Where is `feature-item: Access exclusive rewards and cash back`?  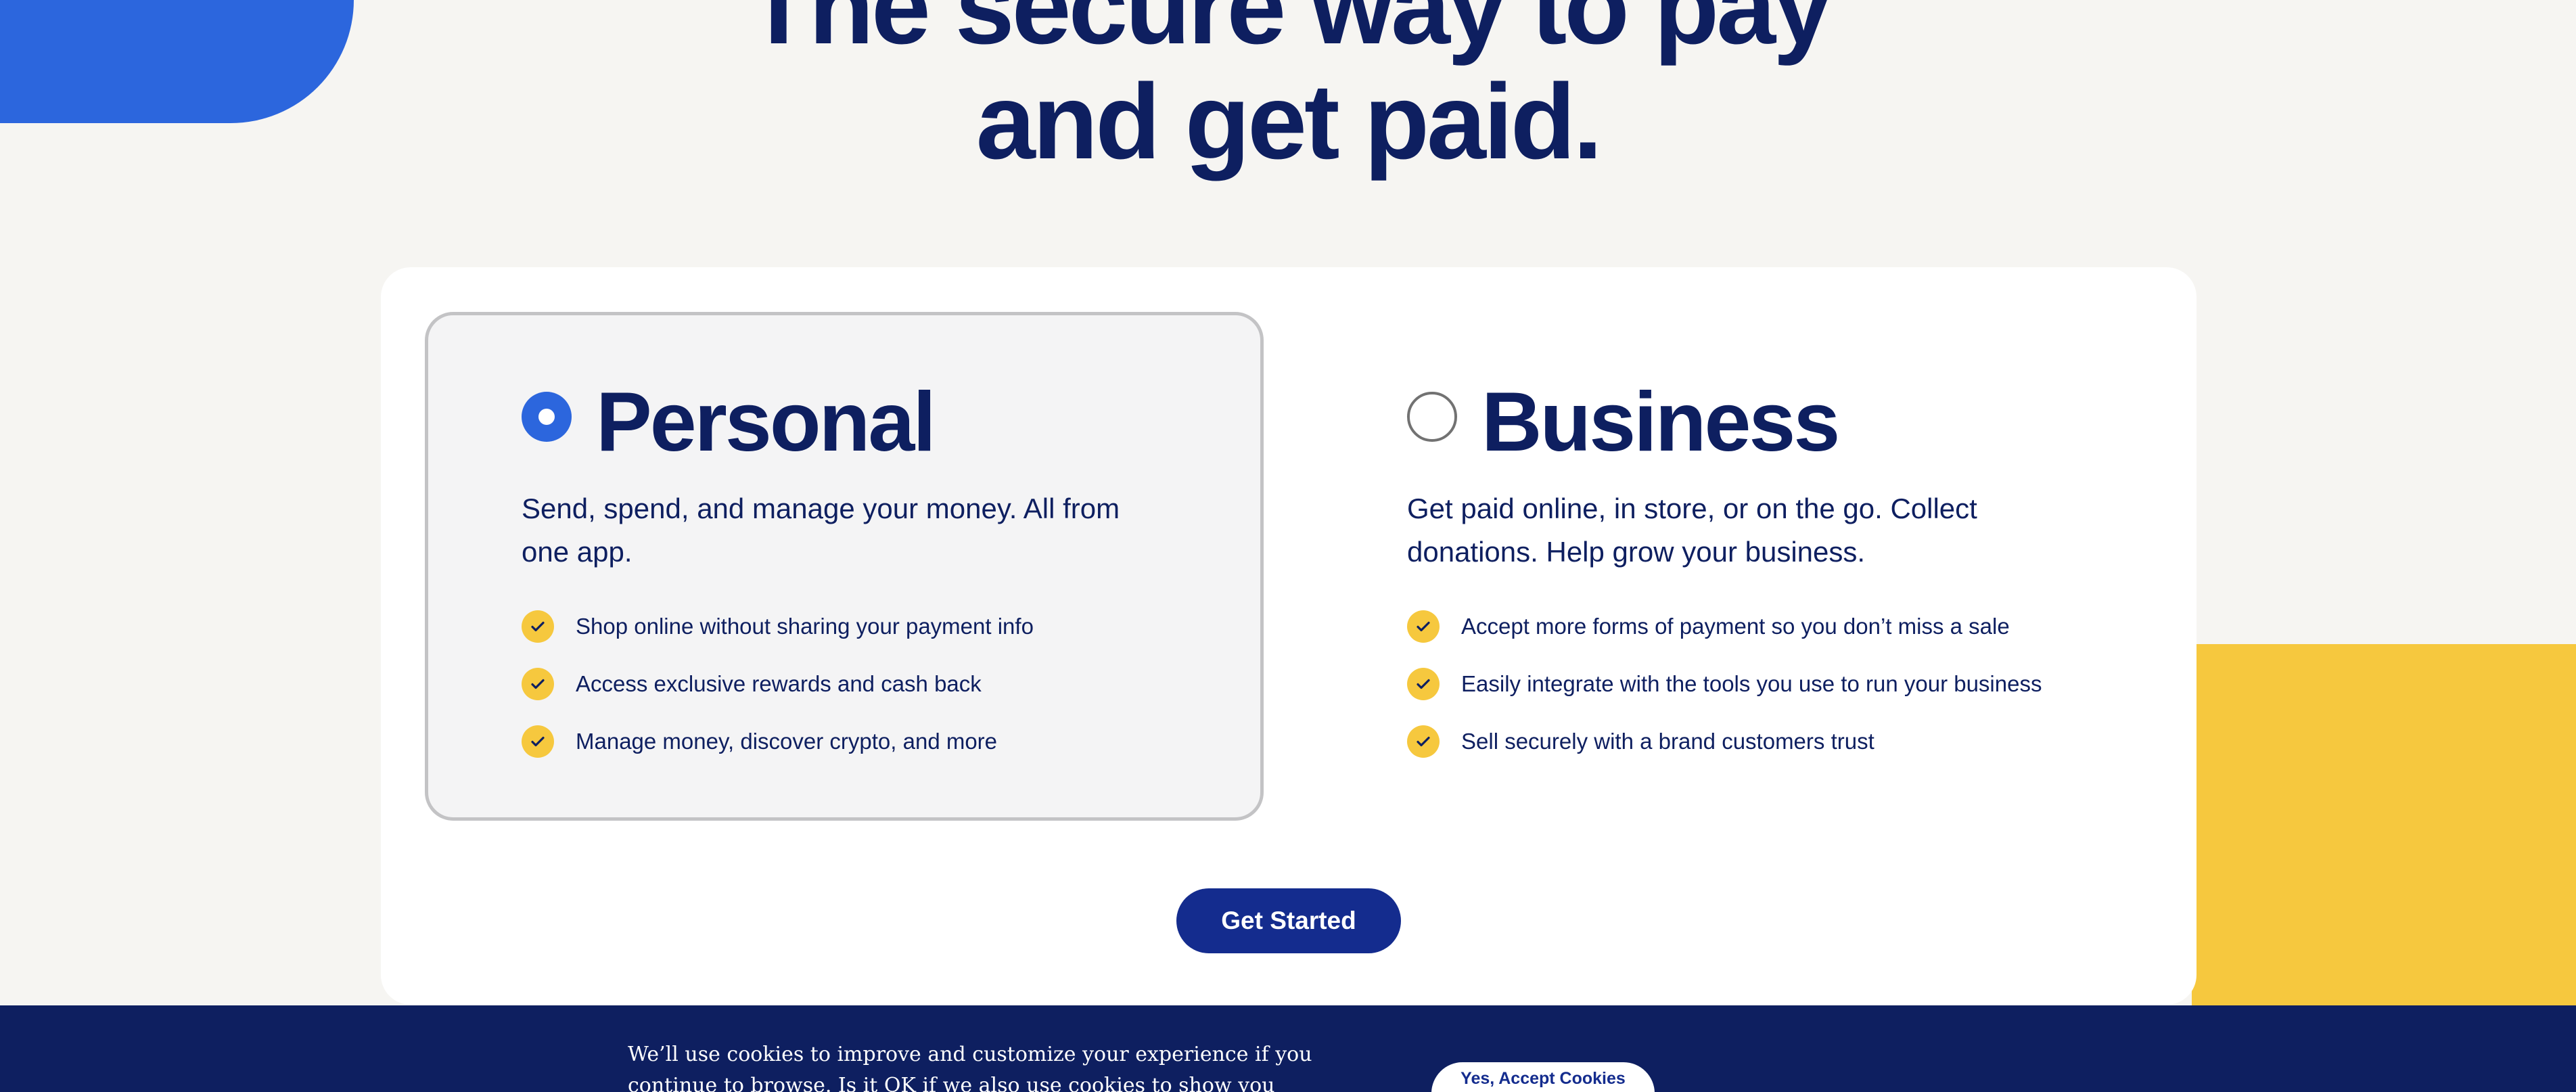
feature-item: Access exclusive rewards and cash back is located at coordinates (778, 697).